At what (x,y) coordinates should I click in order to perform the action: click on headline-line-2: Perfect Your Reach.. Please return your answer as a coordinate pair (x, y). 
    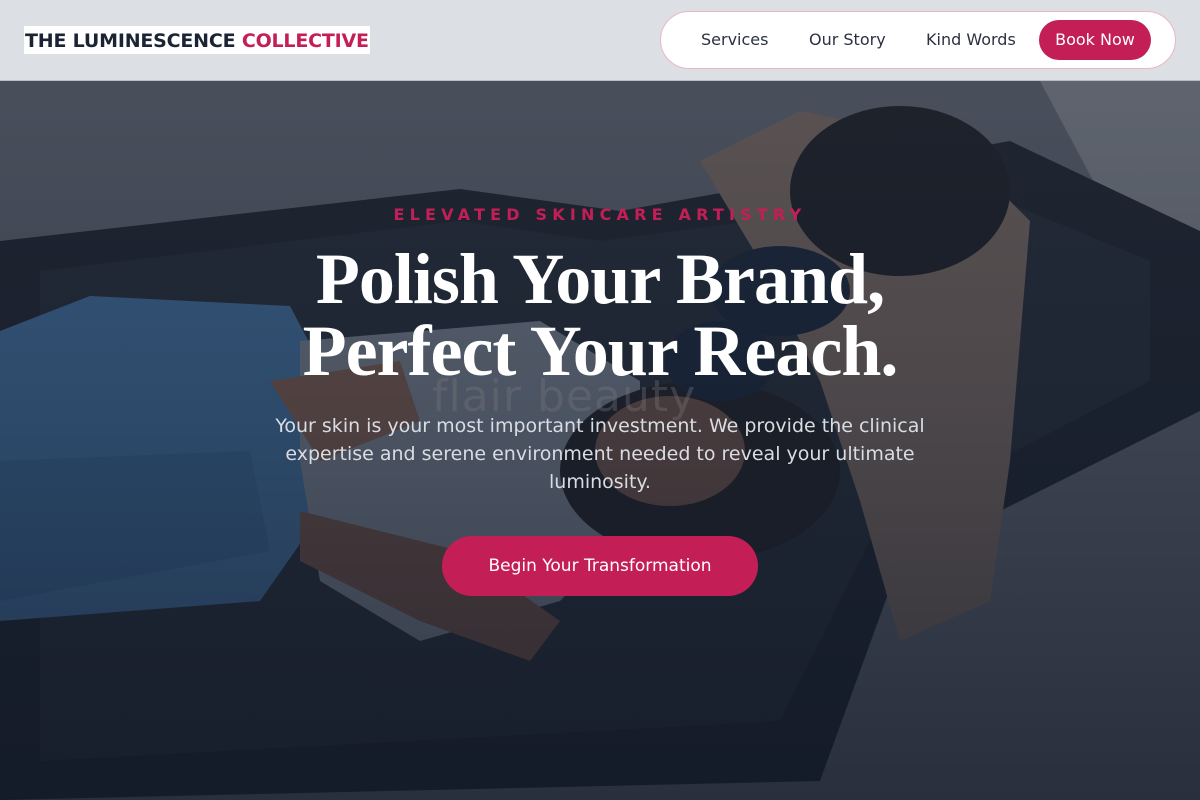
    Looking at the image, I should click on (600, 351).